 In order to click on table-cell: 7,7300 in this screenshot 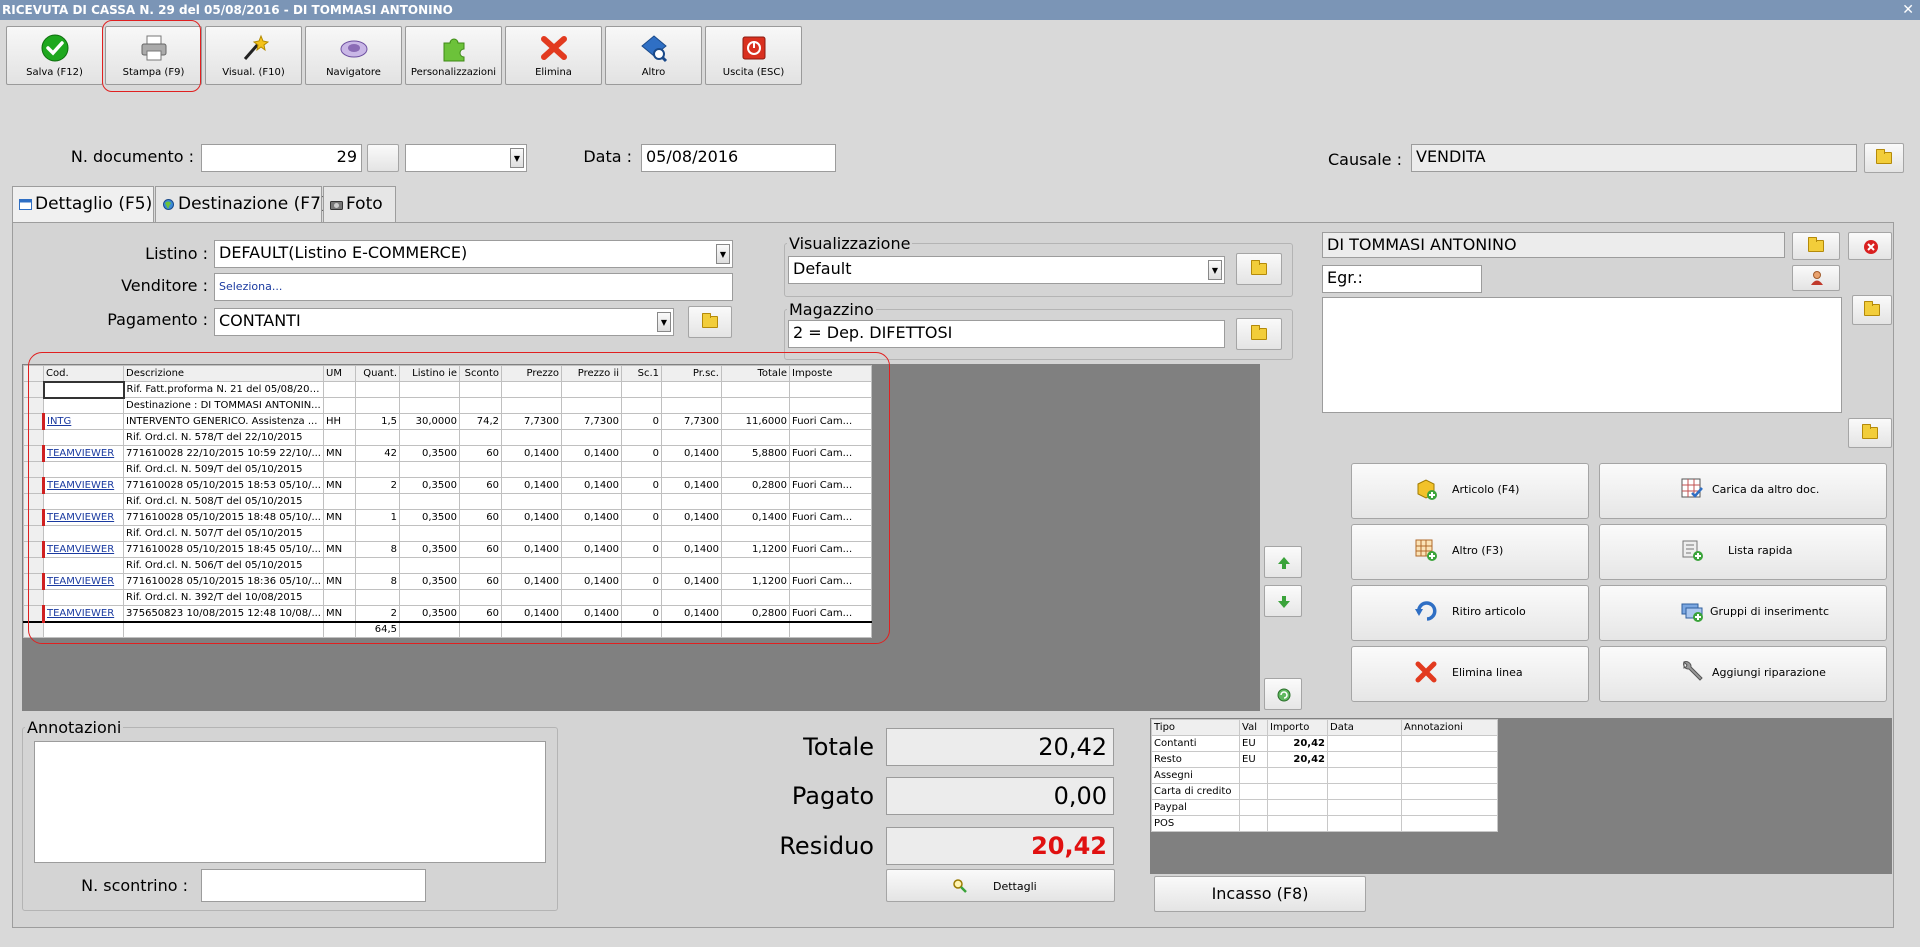, I will do `click(531, 421)`.